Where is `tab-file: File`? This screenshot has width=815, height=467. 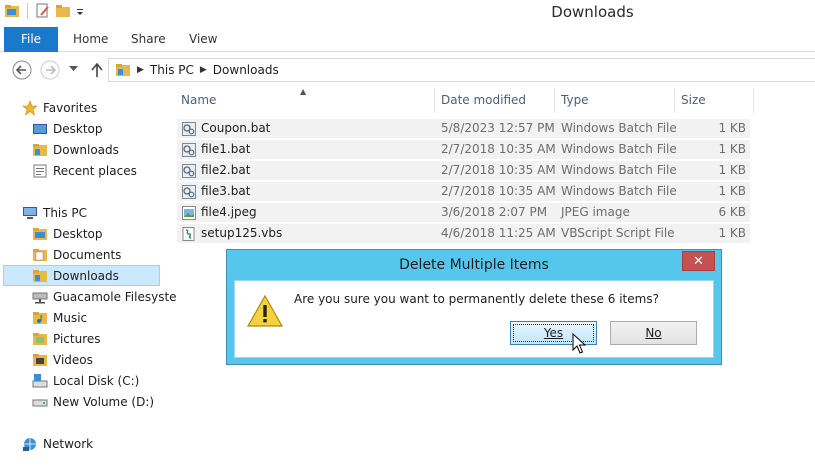
tab-file: File is located at coordinates (31, 39).